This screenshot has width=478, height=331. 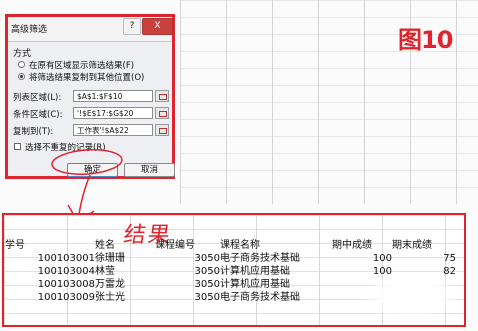 I want to click on header-cell: 课程名称, so click(x=276, y=245).